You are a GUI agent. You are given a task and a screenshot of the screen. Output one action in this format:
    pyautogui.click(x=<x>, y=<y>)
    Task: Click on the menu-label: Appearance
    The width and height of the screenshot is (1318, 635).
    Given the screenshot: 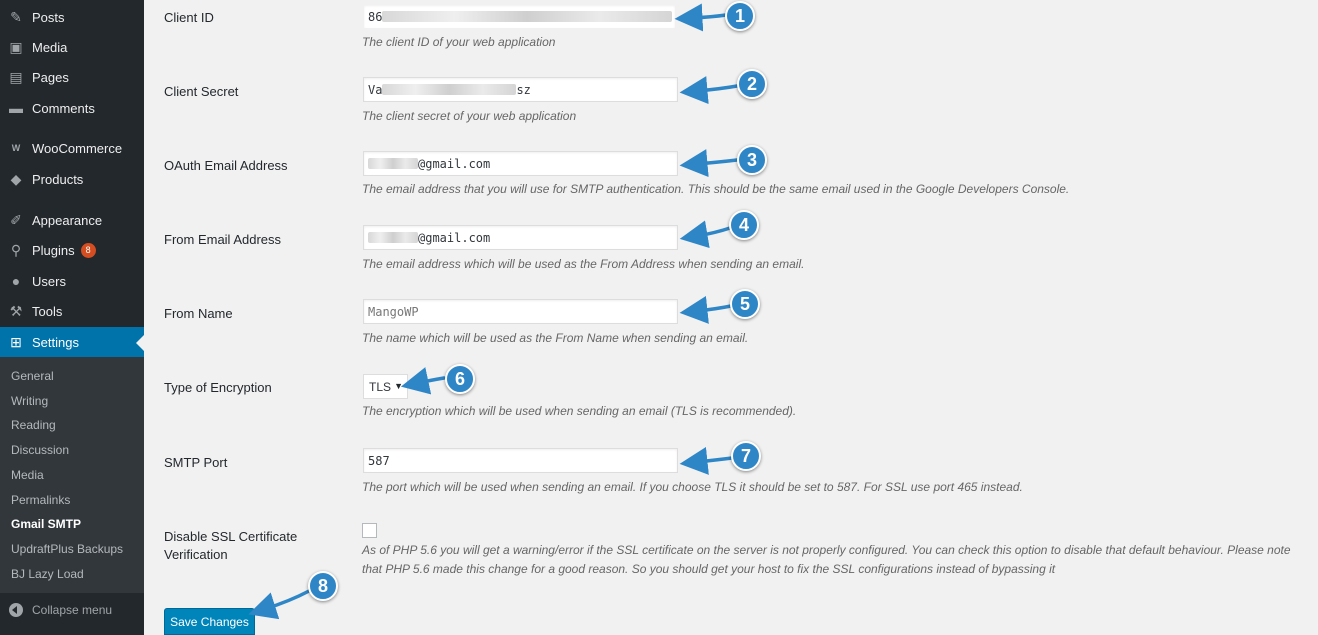 What is the action you would take?
    pyautogui.click(x=67, y=220)
    